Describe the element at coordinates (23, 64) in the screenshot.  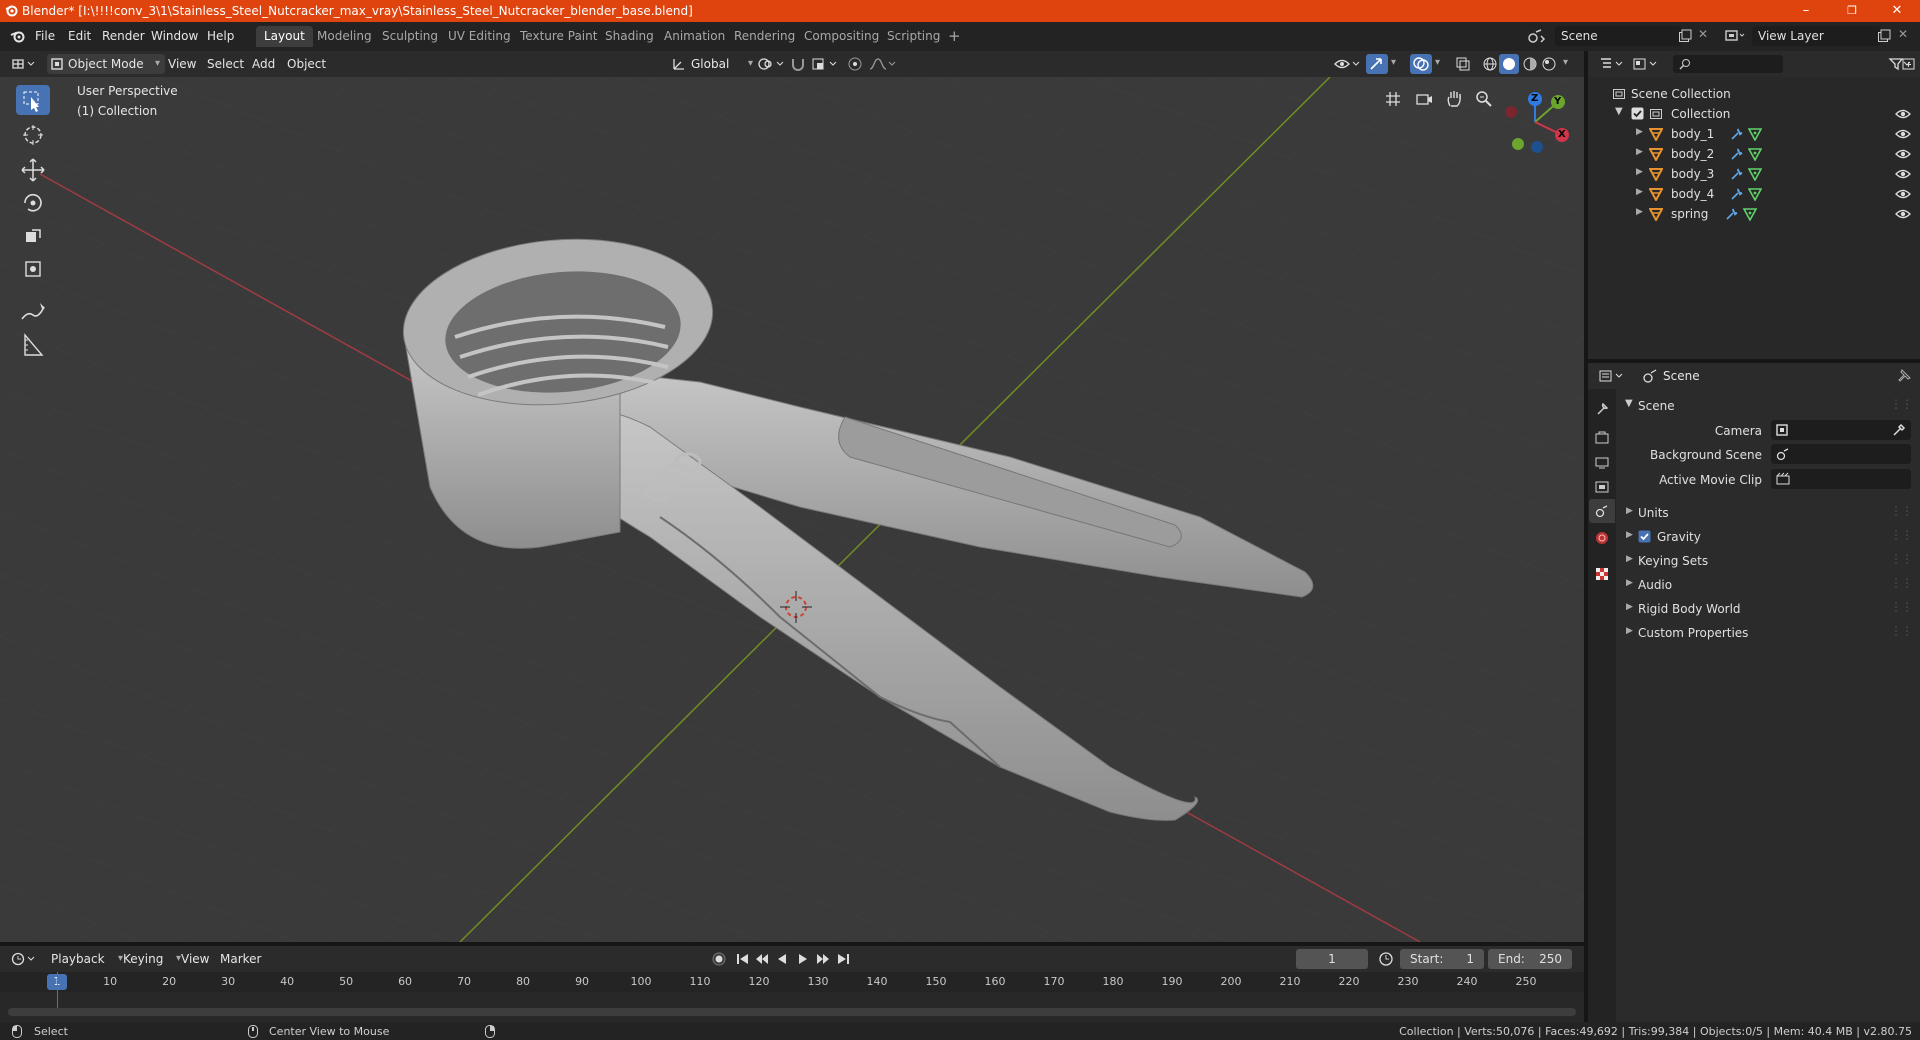
I see `editor-type-icon` at that location.